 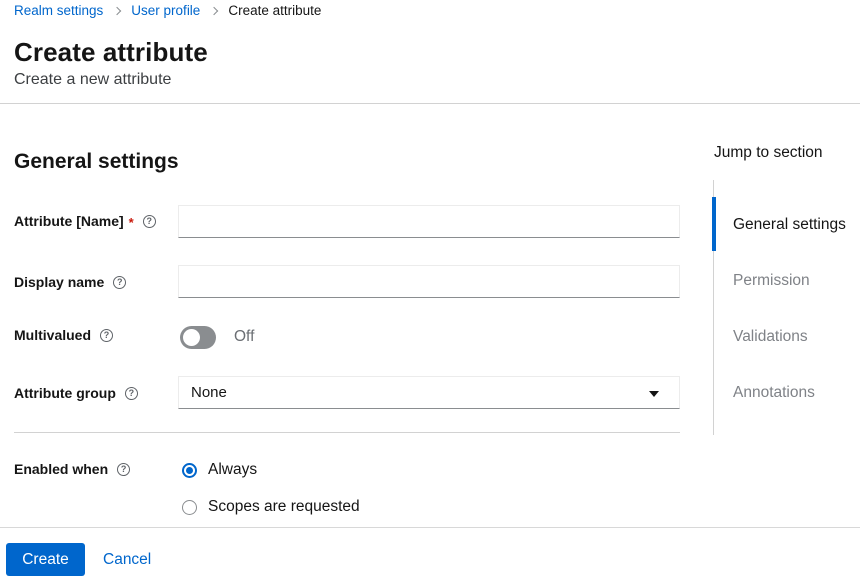 What do you see at coordinates (65, 393) in the screenshot?
I see `attribute-group-label-text: Attribute group` at bounding box center [65, 393].